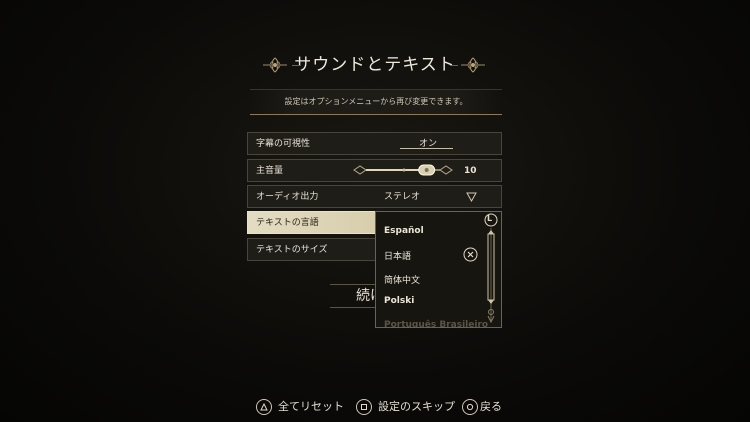 The width and height of the screenshot is (750, 422). I want to click on language-option-chinese: 简体中文, so click(402, 279).